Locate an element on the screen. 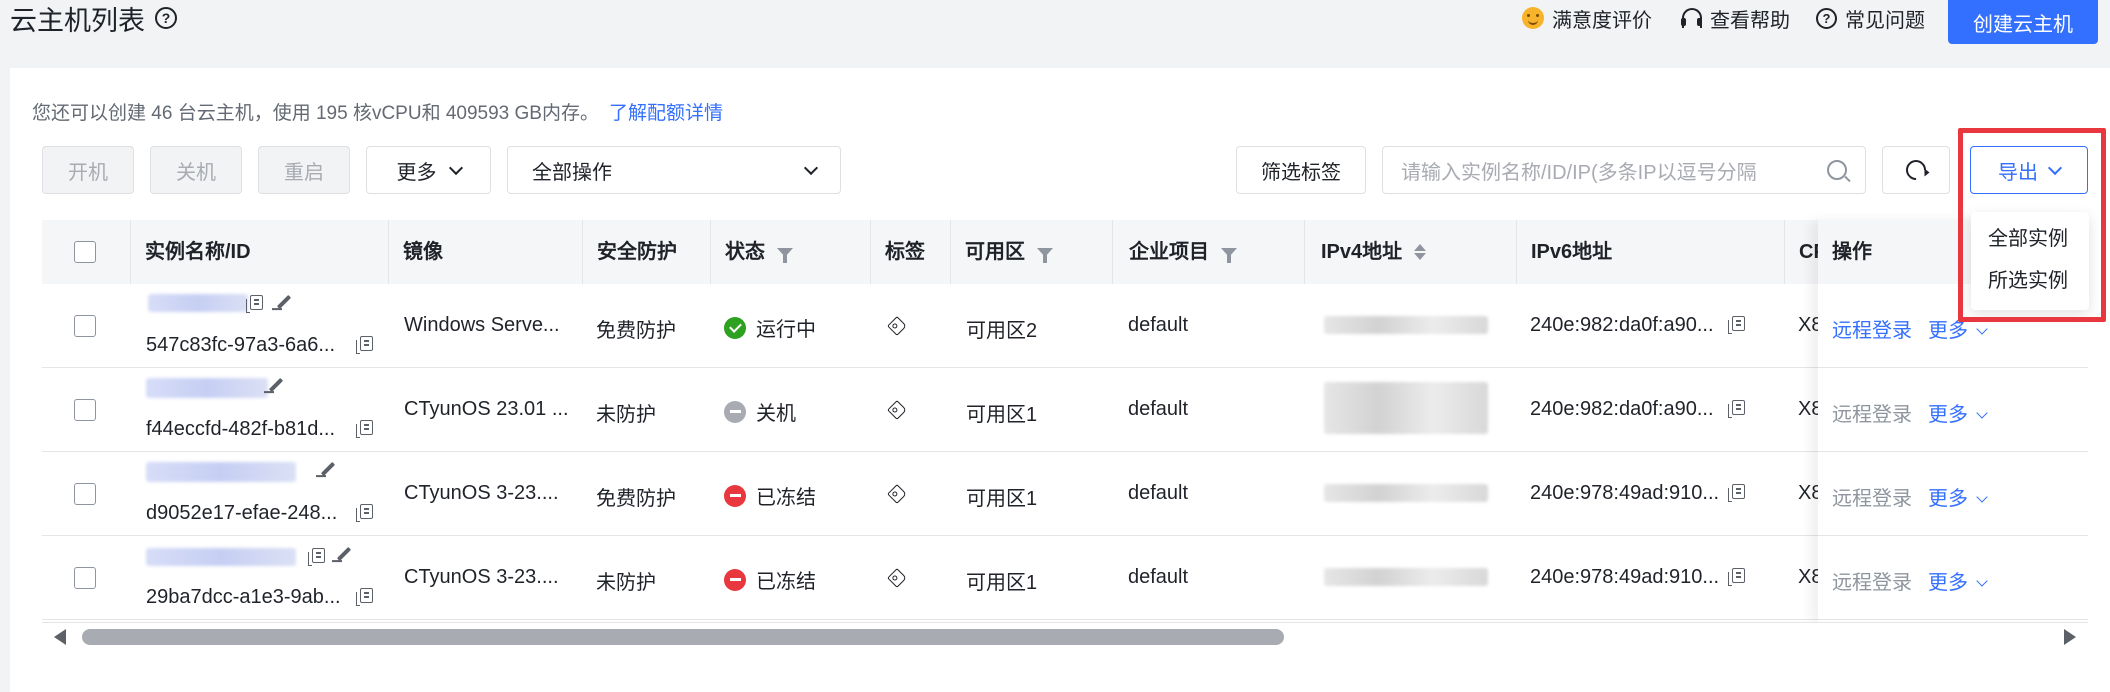  search-icon is located at coordinates (1837, 170).